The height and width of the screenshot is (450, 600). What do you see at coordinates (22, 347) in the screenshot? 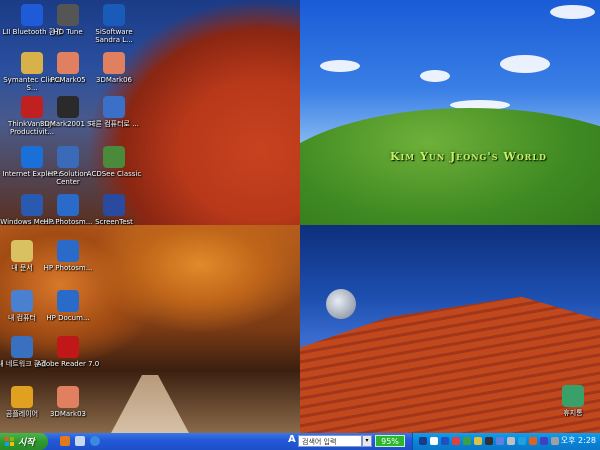
I see `network-icon` at bounding box center [22, 347].